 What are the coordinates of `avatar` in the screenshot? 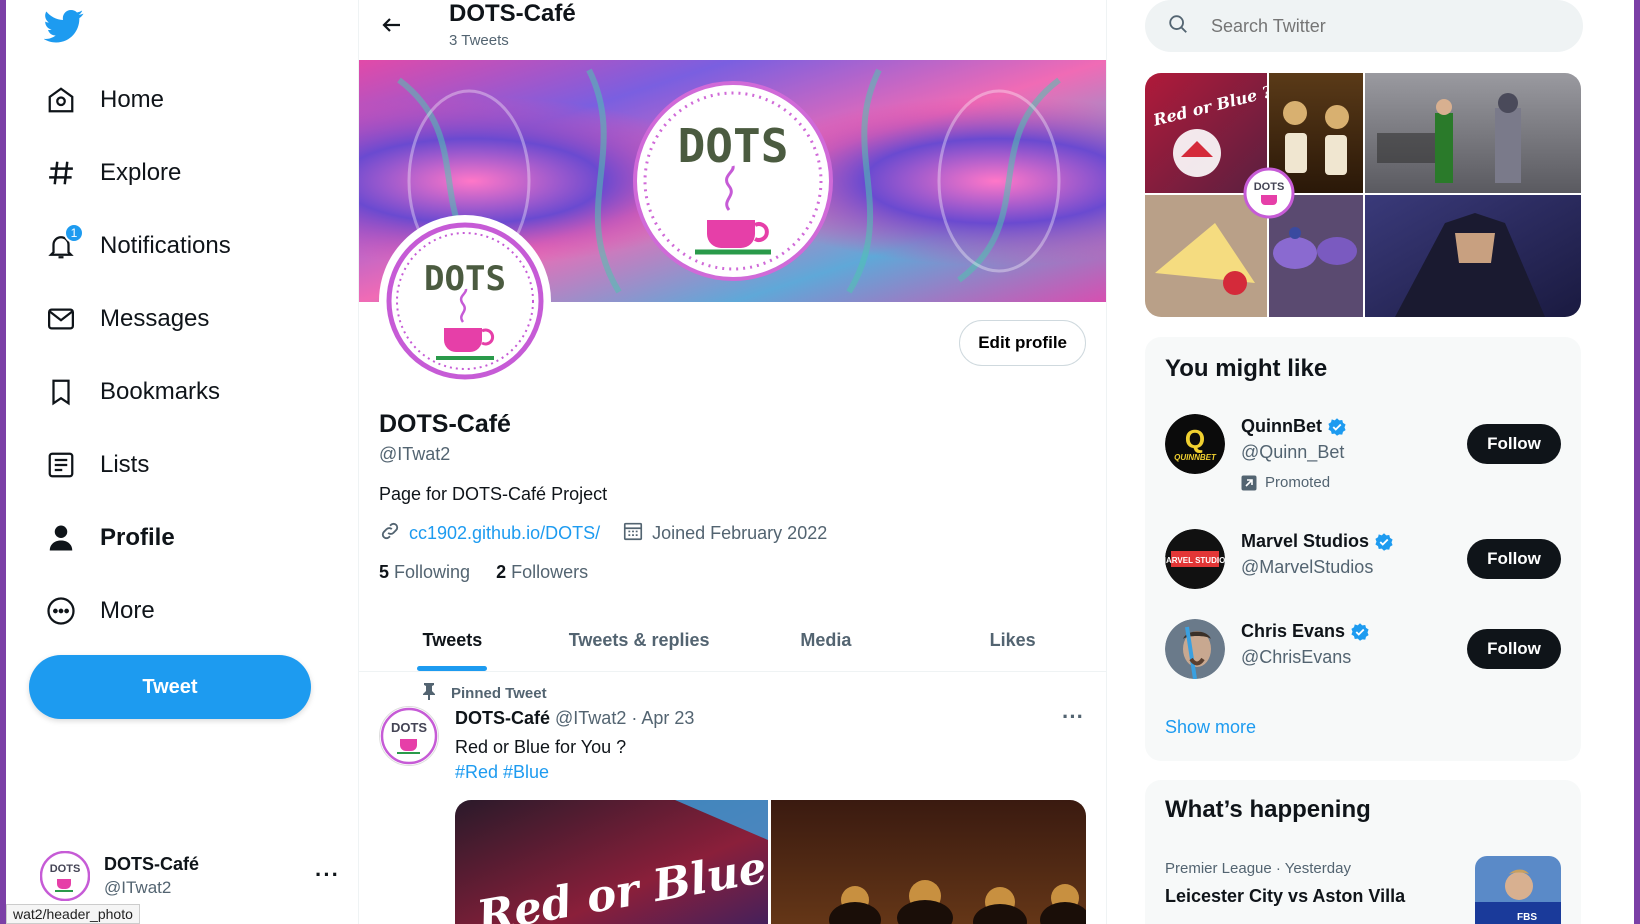 It's located at (1195, 649).